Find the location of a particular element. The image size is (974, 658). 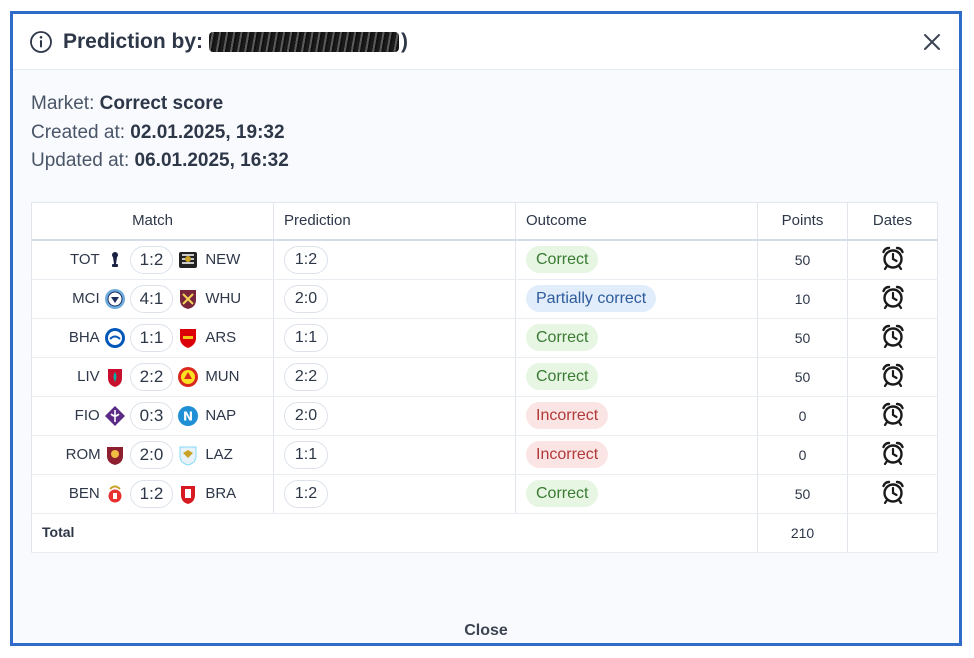

home-team: FIO is located at coordinates (87, 415).